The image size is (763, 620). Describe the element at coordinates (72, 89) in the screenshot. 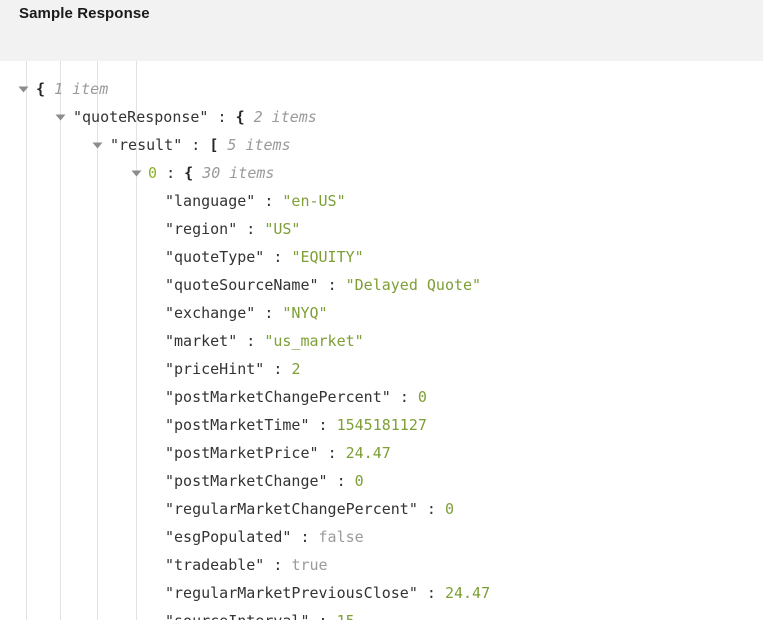

I see `json-row-text: { 1 item` at that location.